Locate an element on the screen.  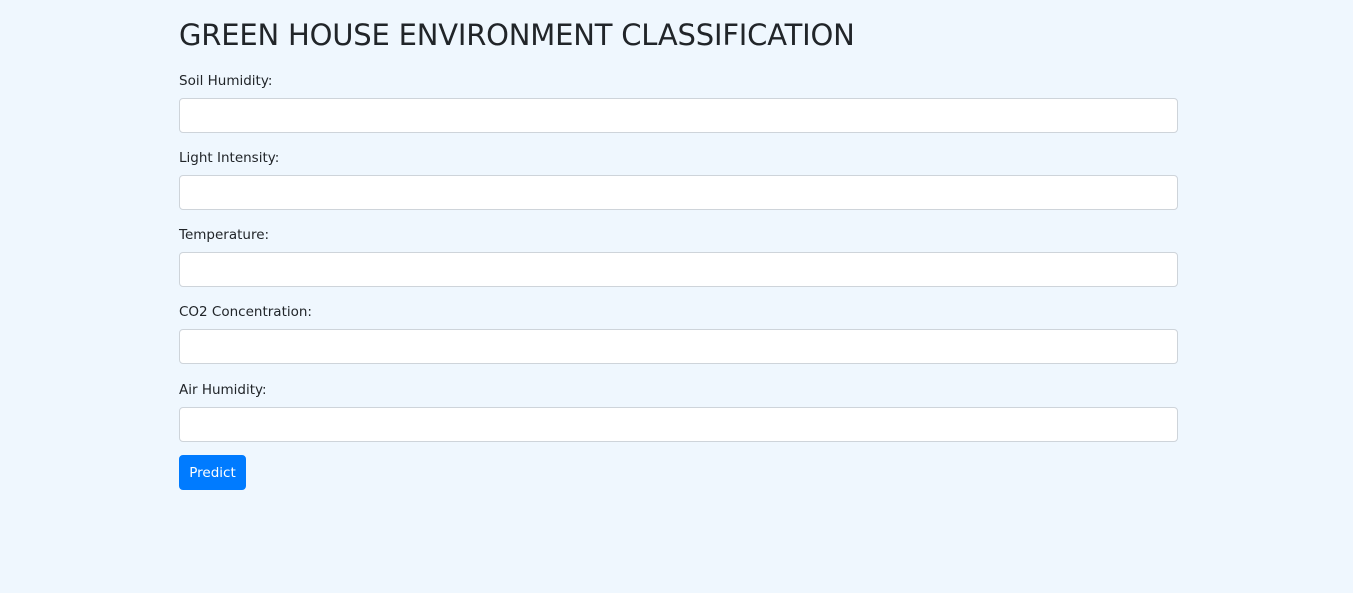
air-humidity-group: Air Humidity: is located at coordinates (678, 411).